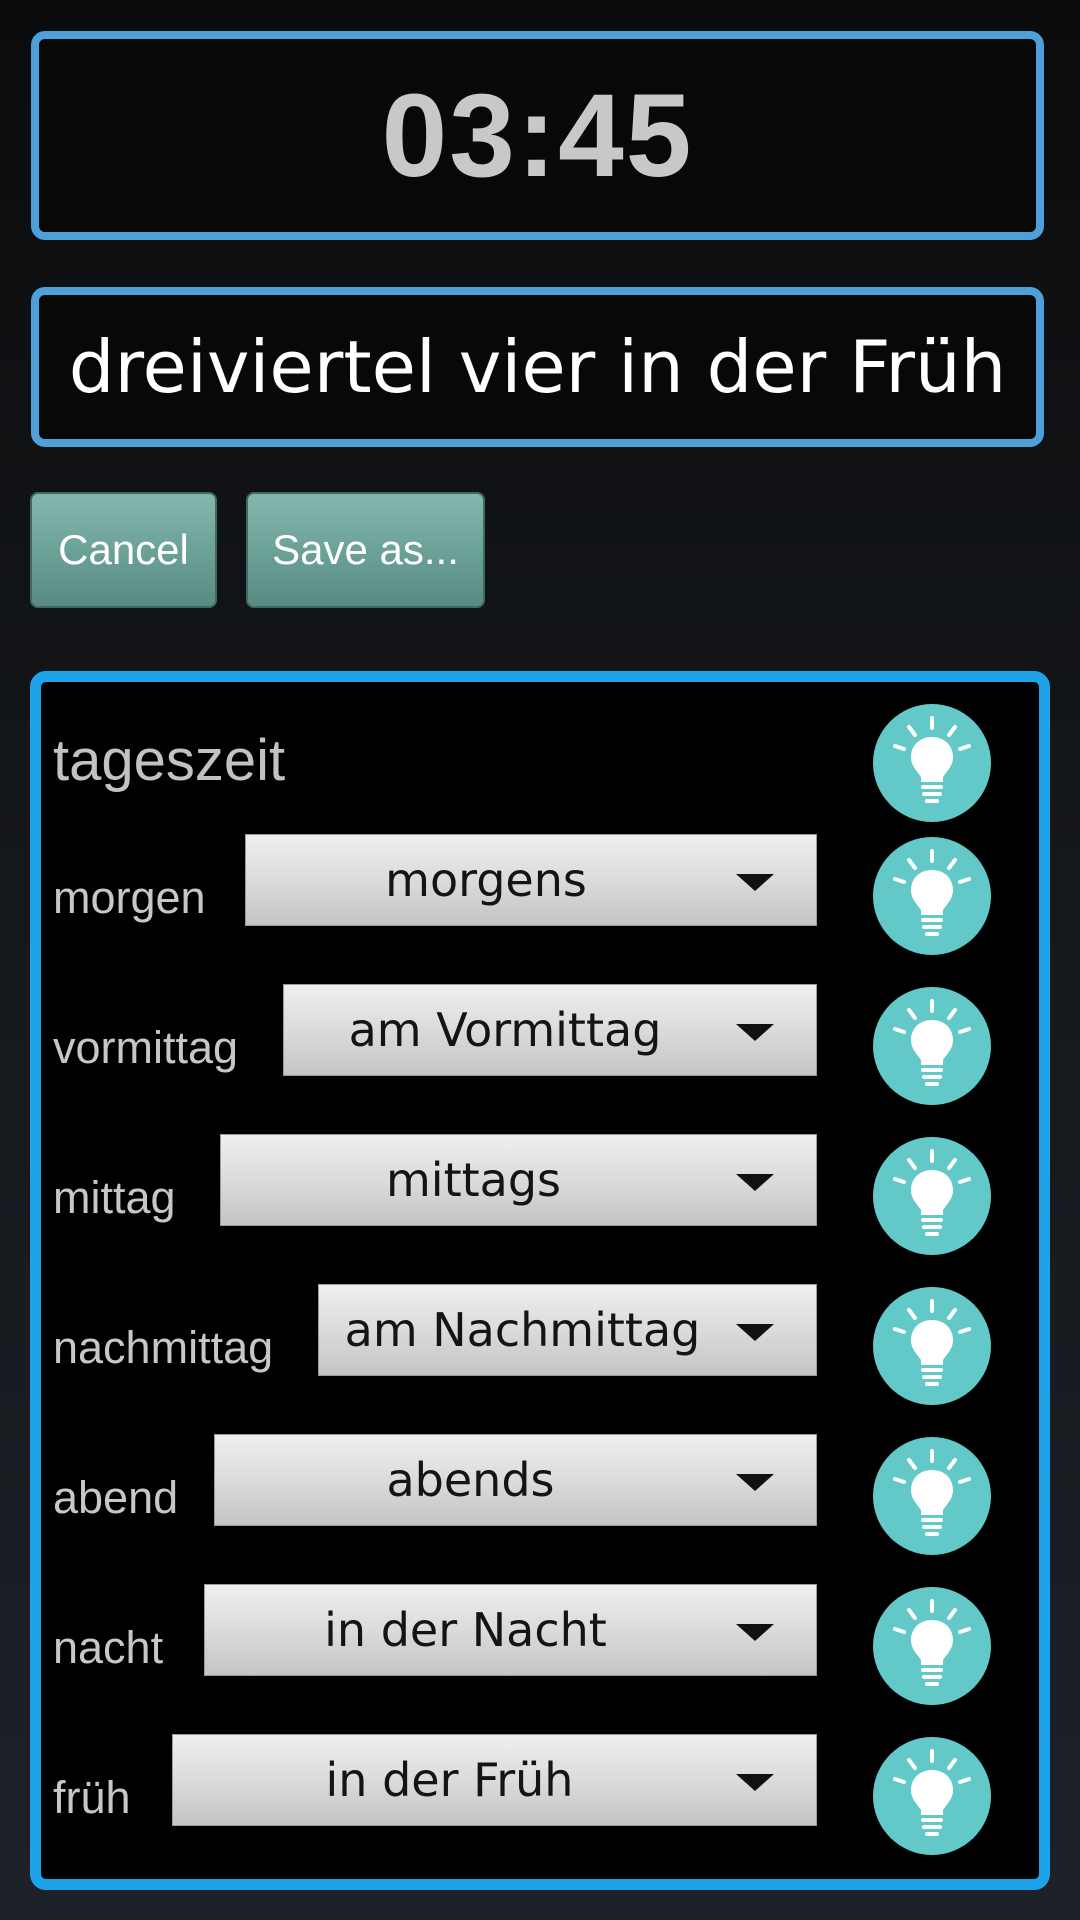 The image size is (1080, 1920). Describe the element at coordinates (92, 1797) in the screenshot. I see `row-label-frueh: früh` at that location.